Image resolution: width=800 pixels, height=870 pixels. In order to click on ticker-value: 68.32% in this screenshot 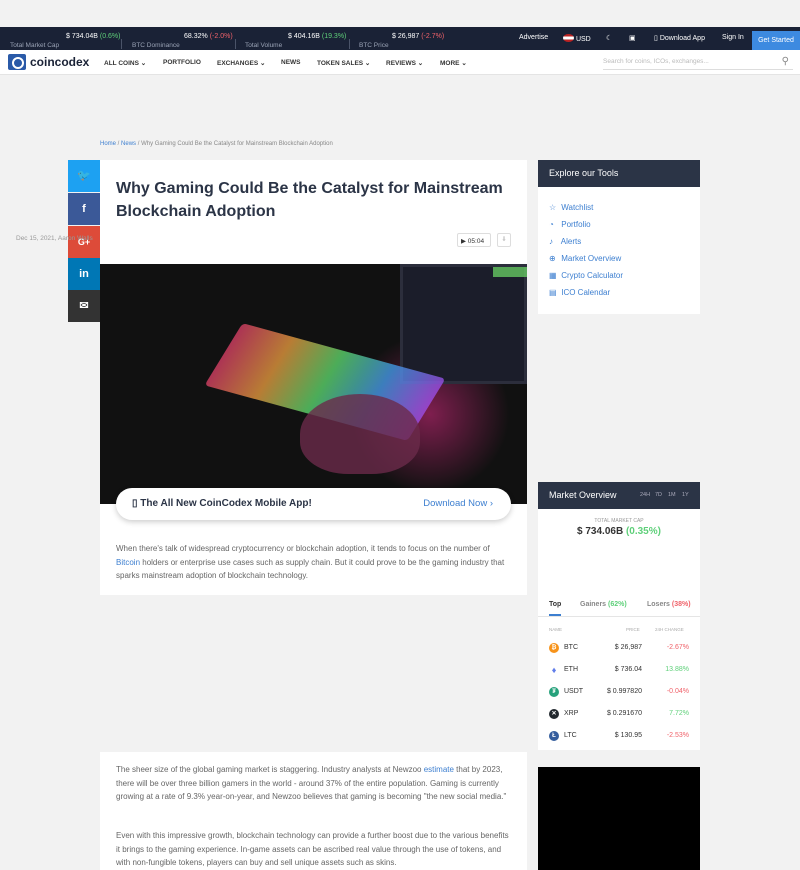, I will do `click(196, 36)`.